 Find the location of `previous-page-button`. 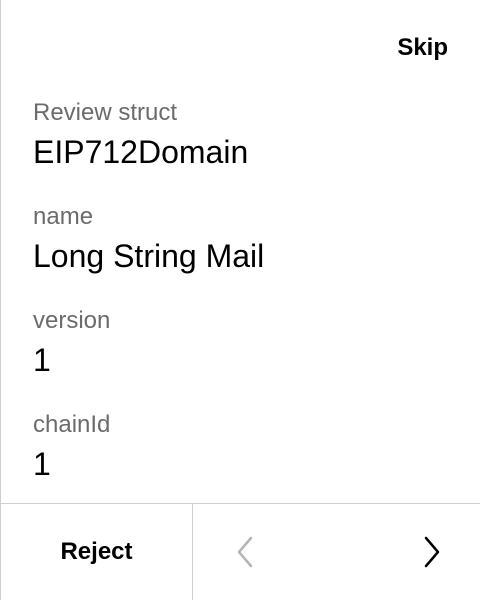

previous-page-button is located at coordinates (245, 552).